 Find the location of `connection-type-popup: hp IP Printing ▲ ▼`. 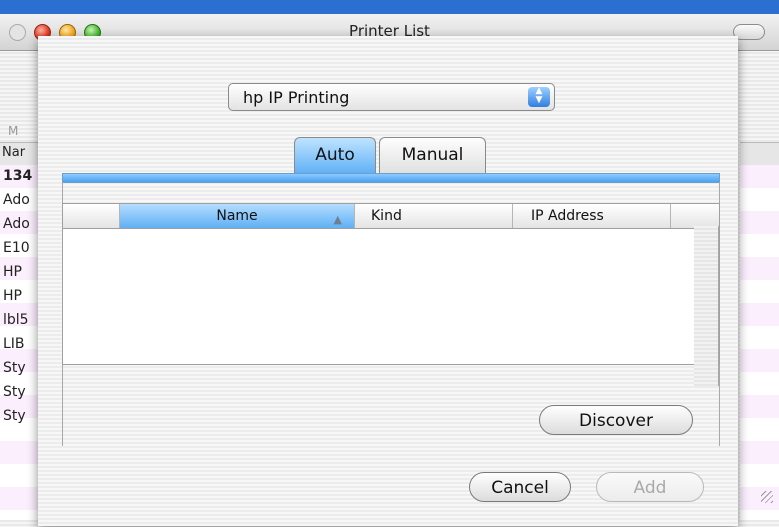

connection-type-popup: hp IP Printing ▲ ▼ is located at coordinates (391, 97).